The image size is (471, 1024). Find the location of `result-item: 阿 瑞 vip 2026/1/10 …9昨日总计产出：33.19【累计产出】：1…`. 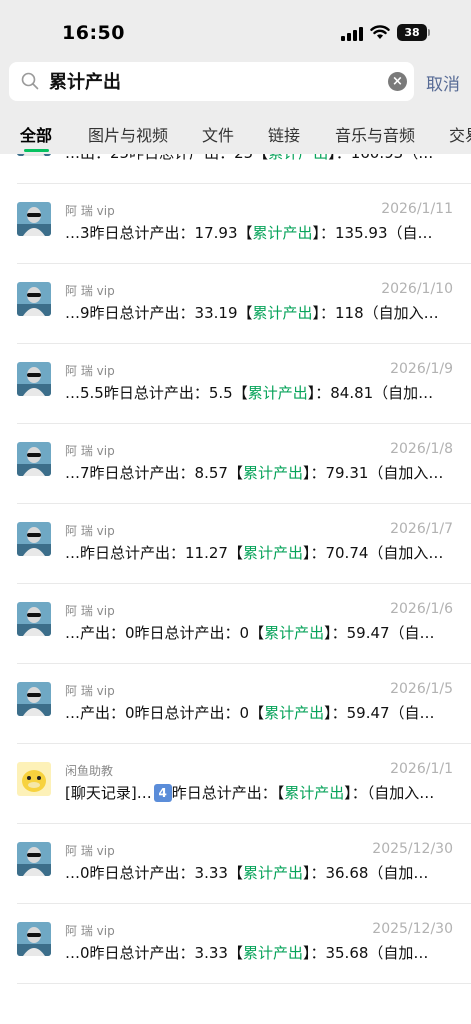

result-item: 阿 瑞 vip 2026/1/10 …9昨日总计产出：33.19【累计产出】：1… is located at coordinates (235, 304).